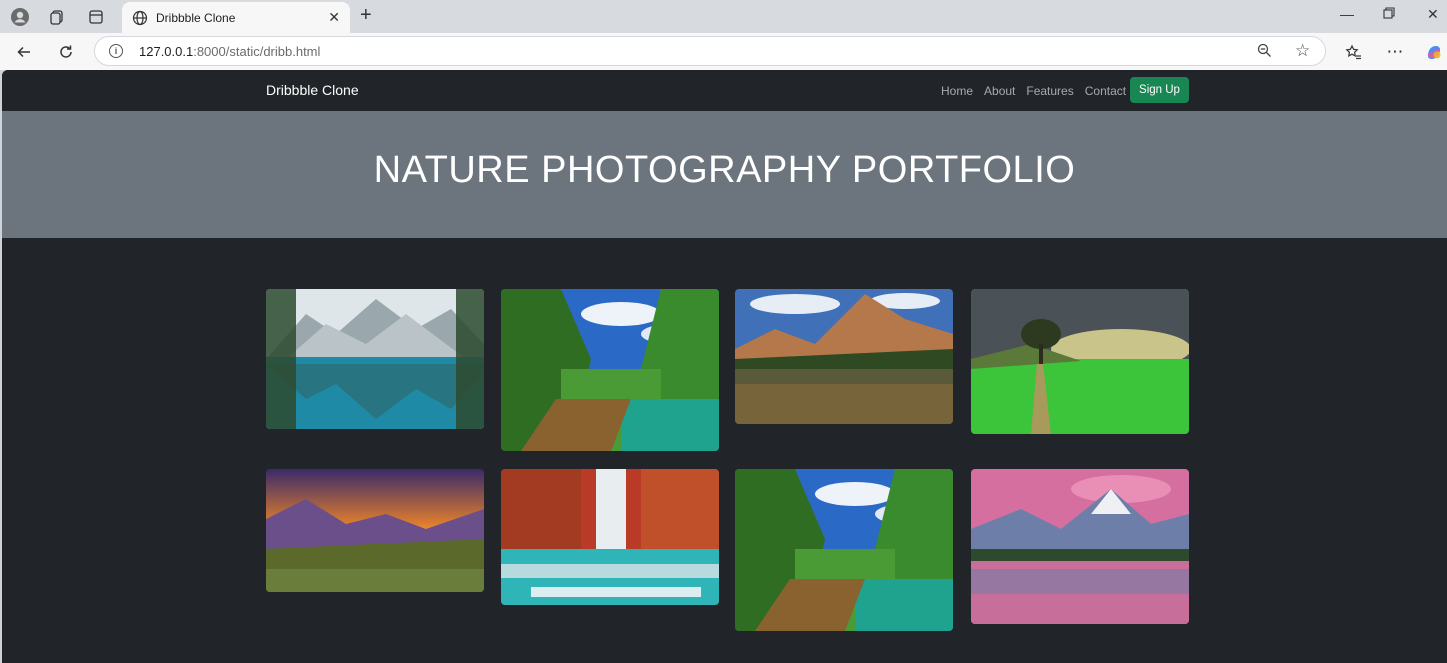 This screenshot has height=663, width=1447. What do you see at coordinates (999, 91) in the screenshot?
I see `nav-link-about: About` at bounding box center [999, 91].